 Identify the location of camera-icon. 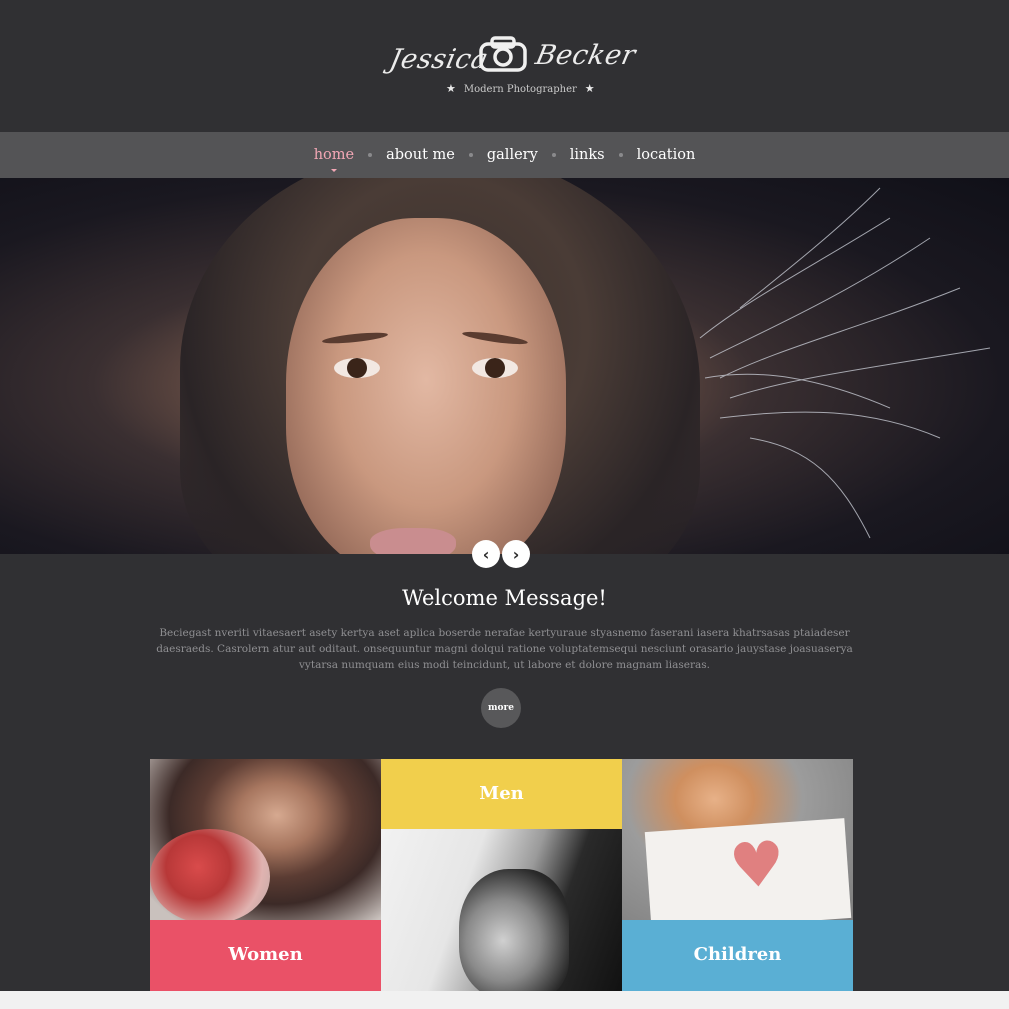
(503, 54).